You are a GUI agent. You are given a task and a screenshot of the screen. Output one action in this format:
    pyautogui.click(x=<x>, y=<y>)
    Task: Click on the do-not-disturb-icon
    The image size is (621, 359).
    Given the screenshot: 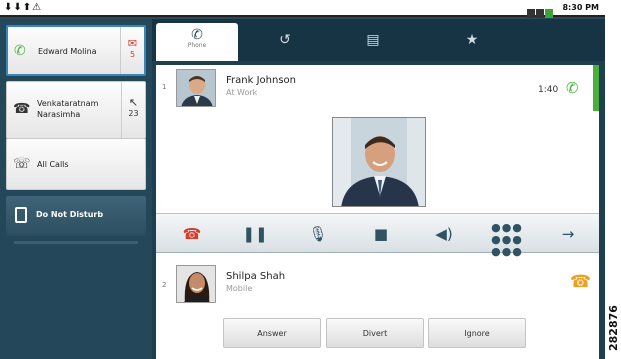 What is the action you would take?
    pyautogui.click(x=21, y=215)
    